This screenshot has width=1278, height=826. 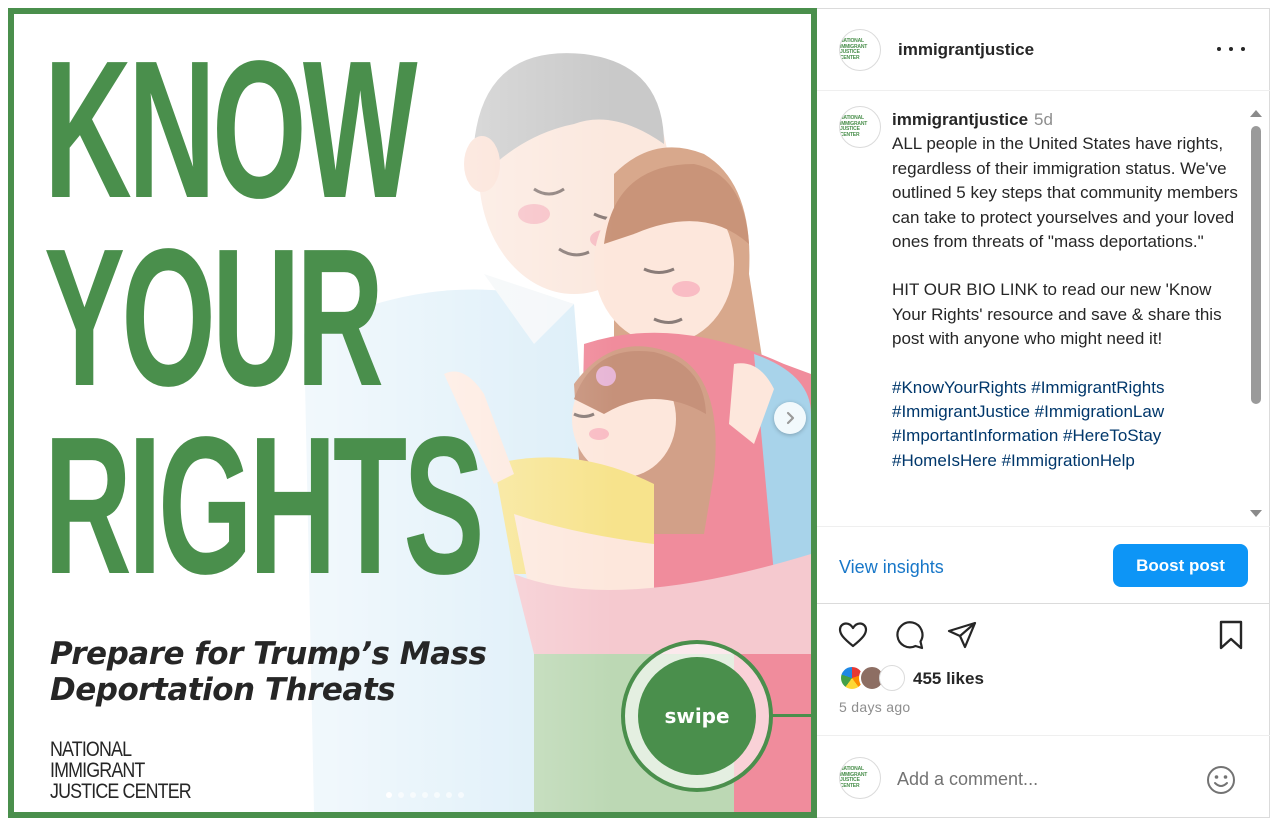 What do you see at coordinates (960, 119) in the screenshot?
I see `caption-author: immigrantjustice` at bounding box center [960, 119].